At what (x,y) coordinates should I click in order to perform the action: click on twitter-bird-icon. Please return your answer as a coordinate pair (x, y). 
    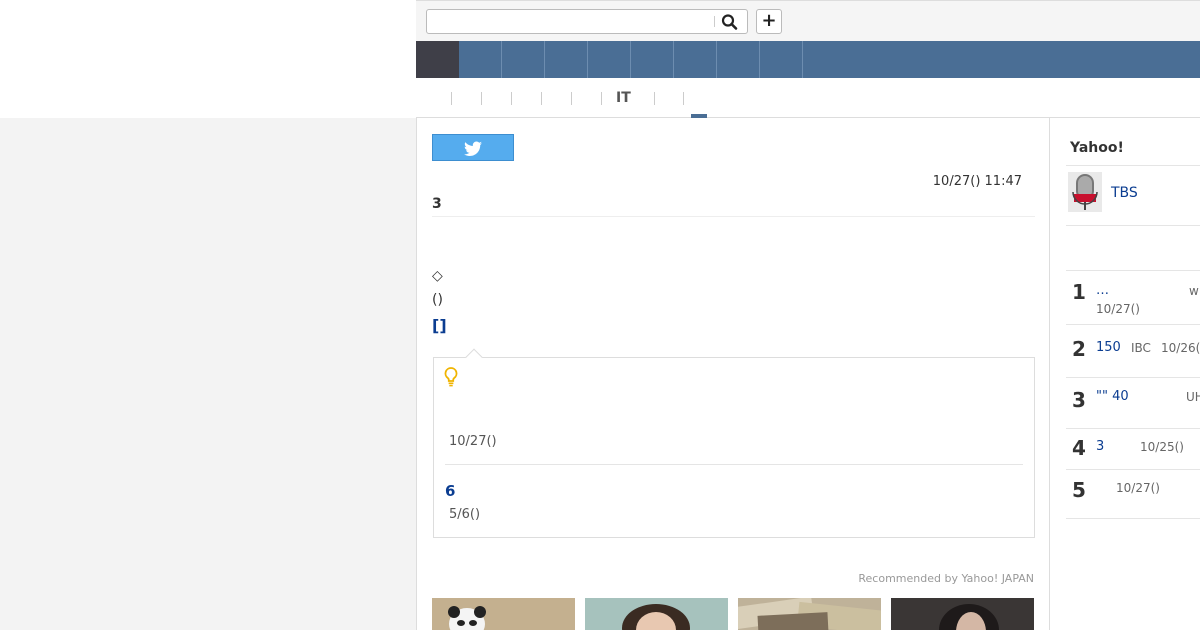
    Looking at the image, I should click on (473, 148).